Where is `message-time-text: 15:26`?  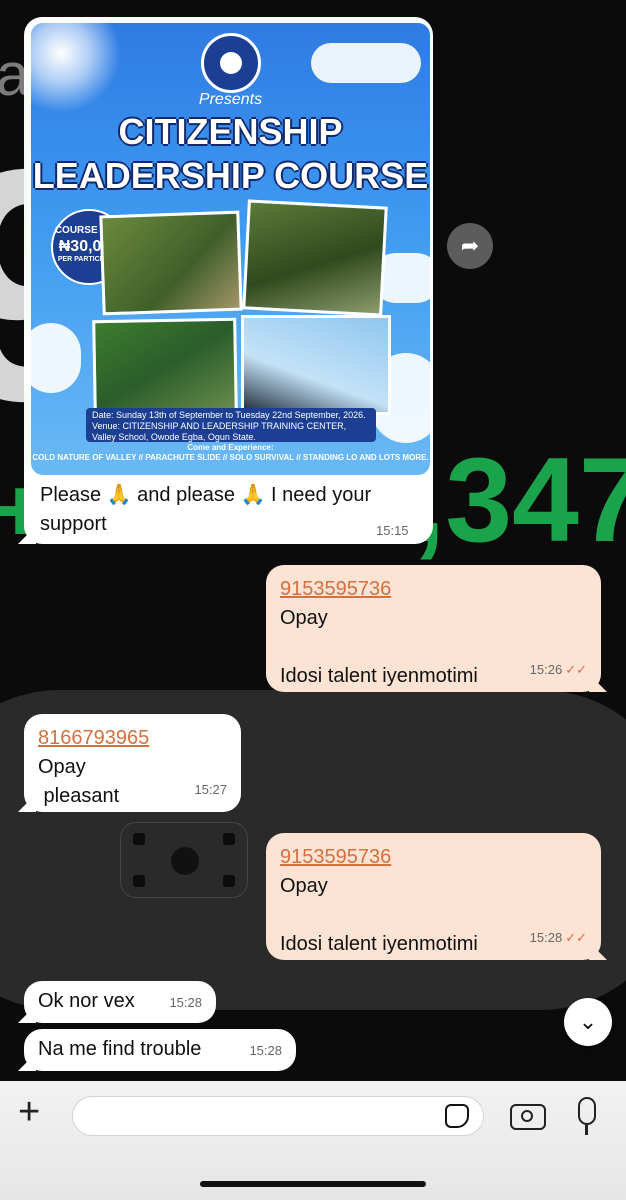
message-time-text: 15:26 is located at coordinates (546, 669).